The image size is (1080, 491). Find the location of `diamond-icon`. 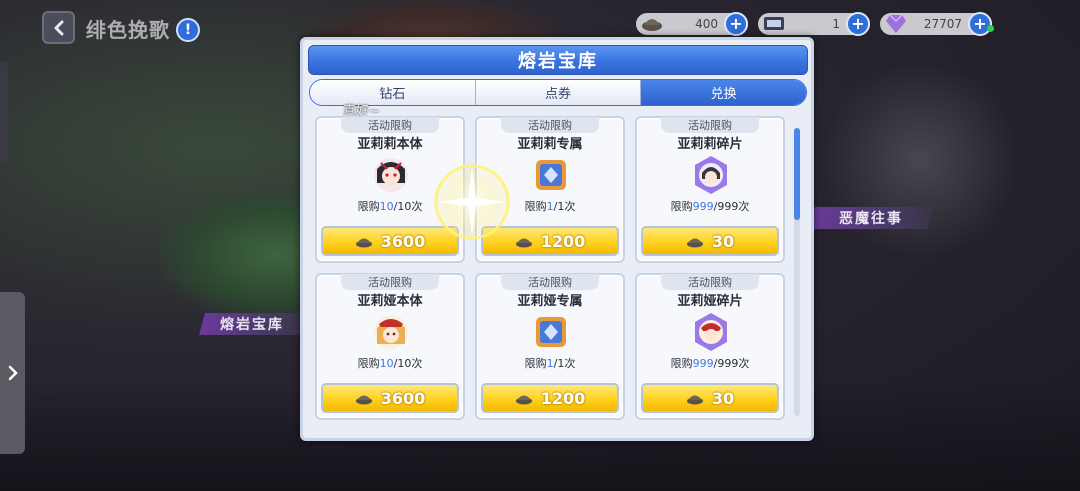

diamond-icon is located at coordinates (896, 23).